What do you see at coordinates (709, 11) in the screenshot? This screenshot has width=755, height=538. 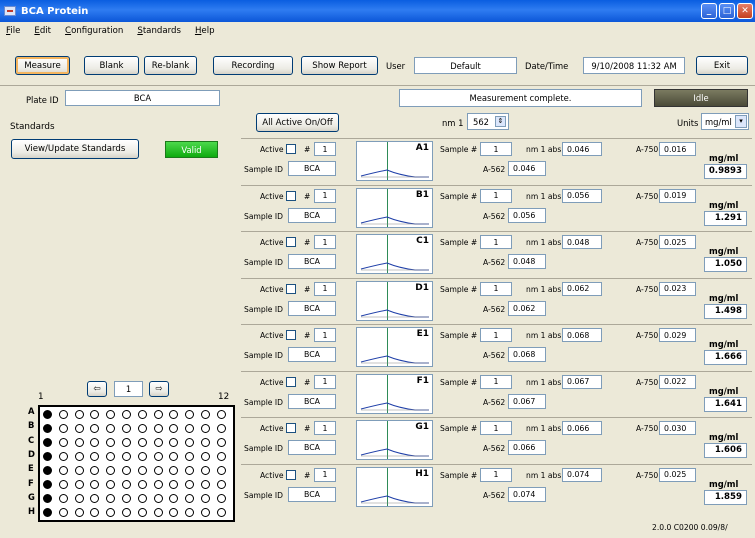 I see `minimize-icon: _` at bounding box center [709, 11].